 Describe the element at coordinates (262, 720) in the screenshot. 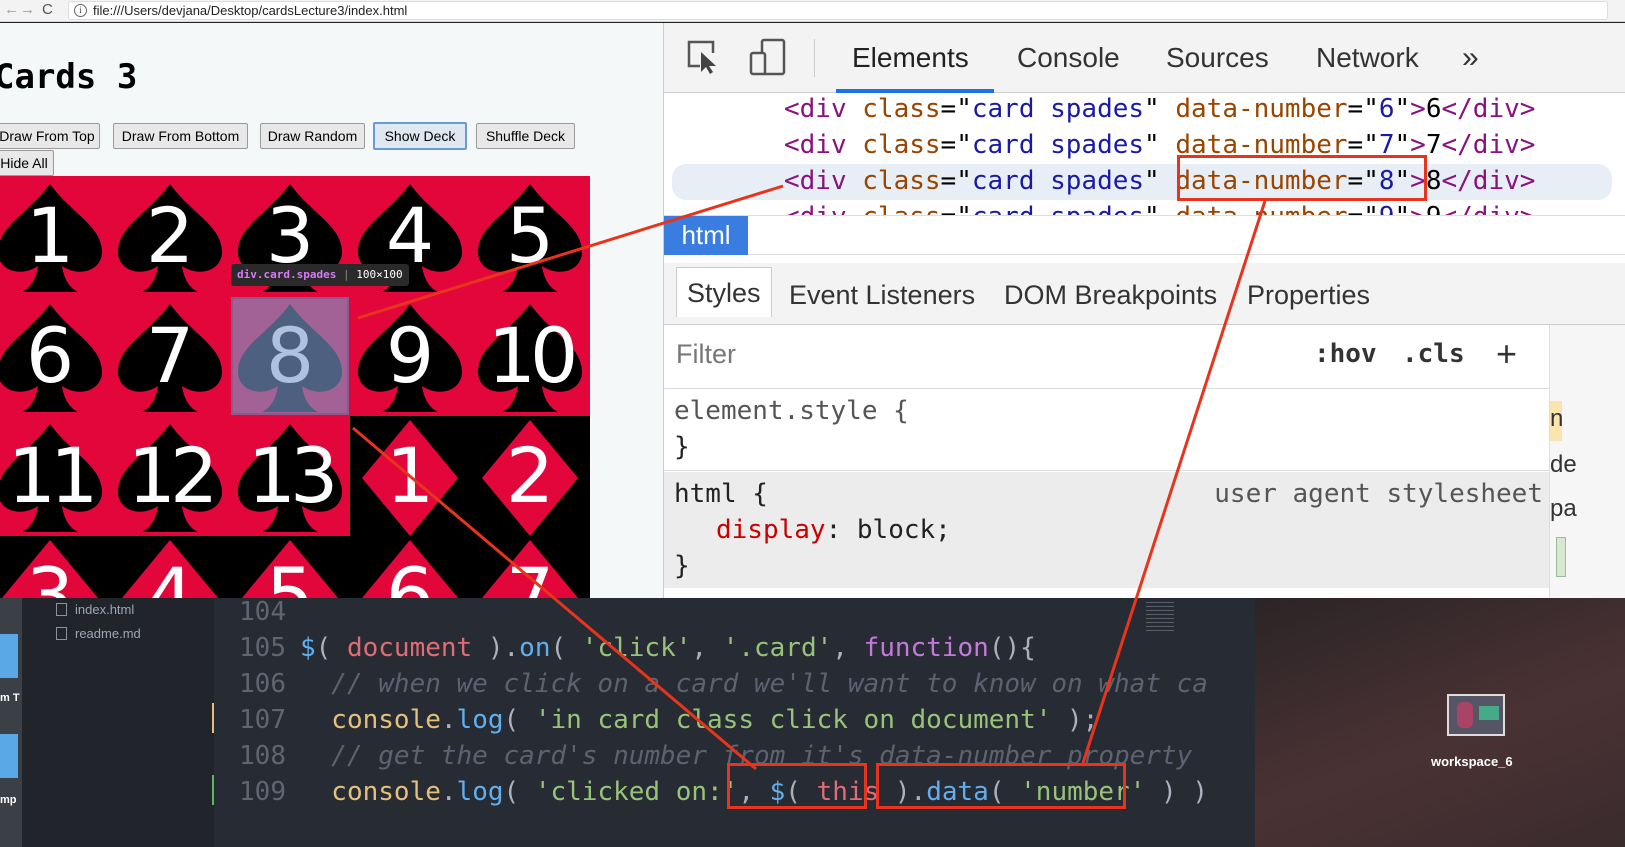

I see `line-number: 107` at that location.